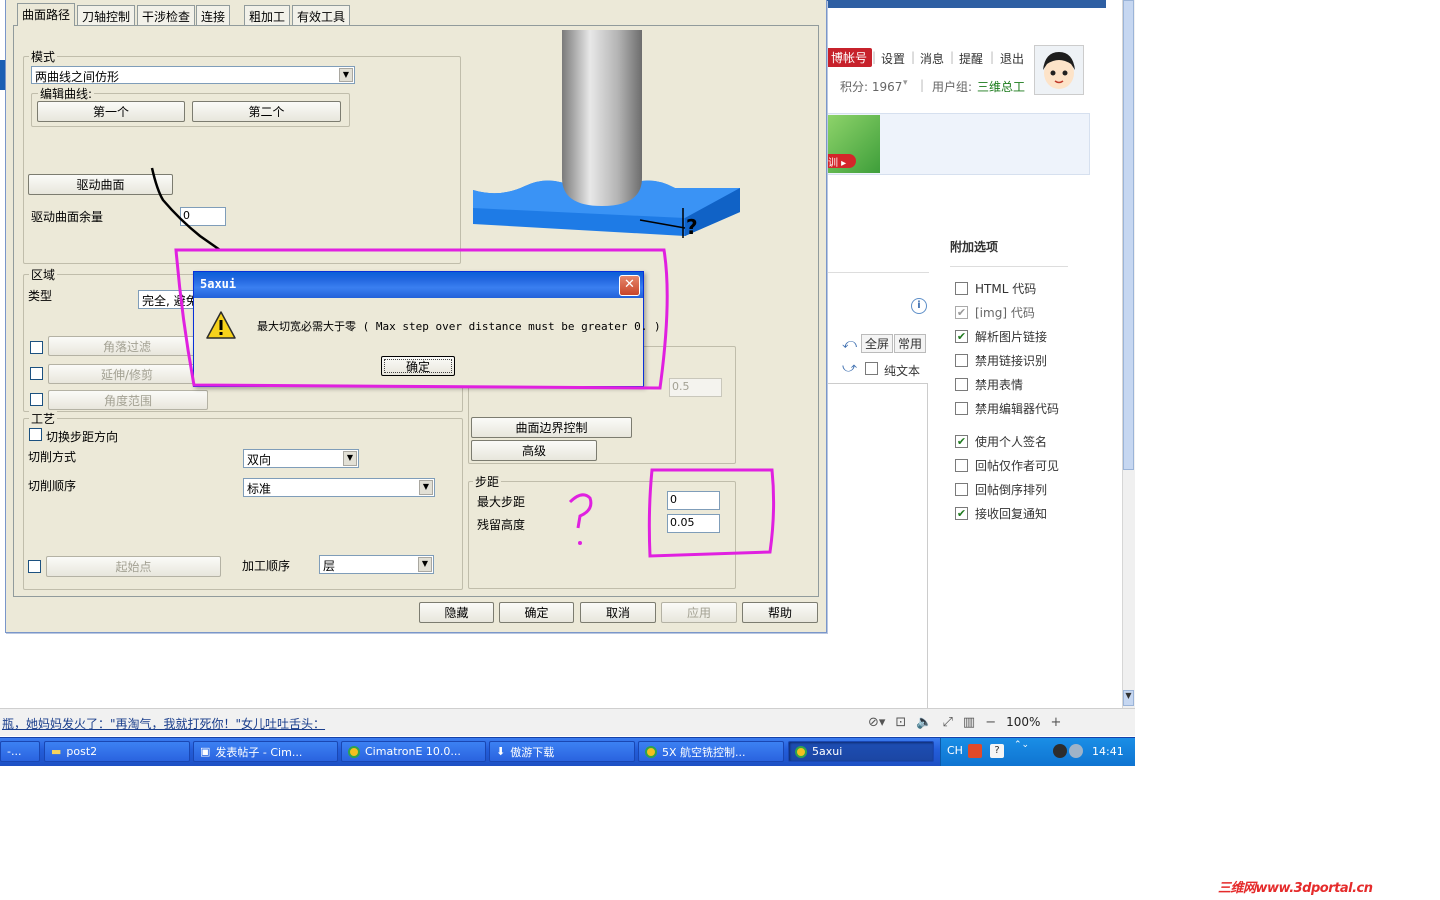 The image size is (1440, 900). I want to click on reminders-link: 提醒, so click(971, 58).